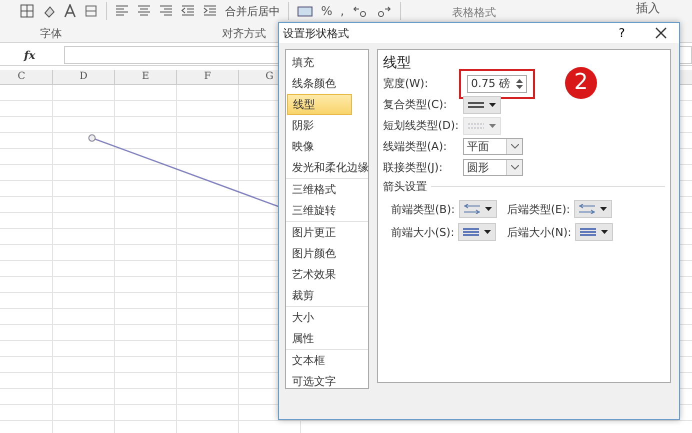  I want to click on decrease-indent-icon, so click(188, 11).